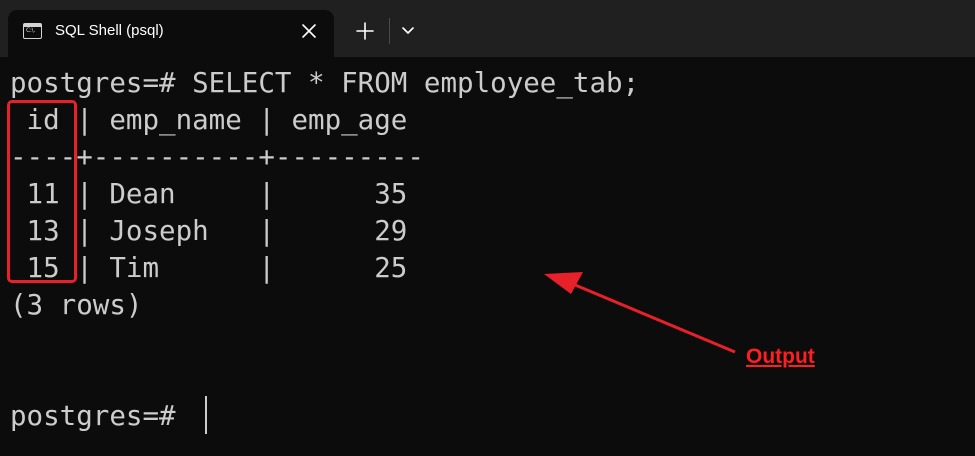  Describe the element at coordinates (780, 356) in the screenshot. I see `output-annotation-label: Output` at that location.